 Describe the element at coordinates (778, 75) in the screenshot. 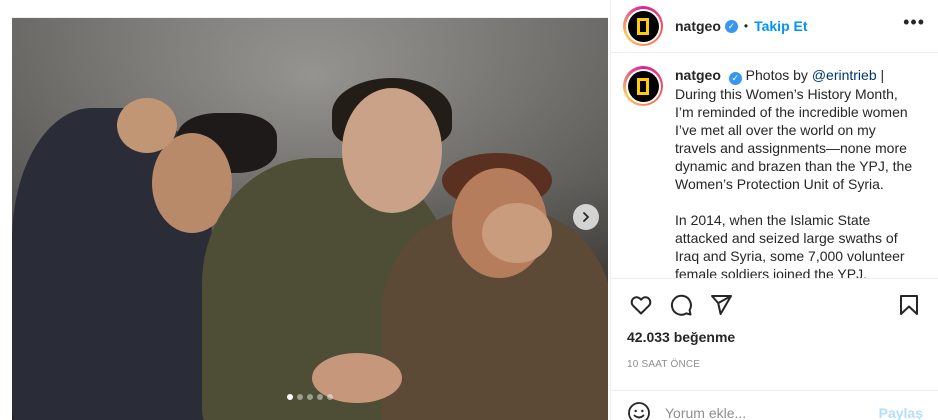

I see `caption-prefix: Photos by` at that location.